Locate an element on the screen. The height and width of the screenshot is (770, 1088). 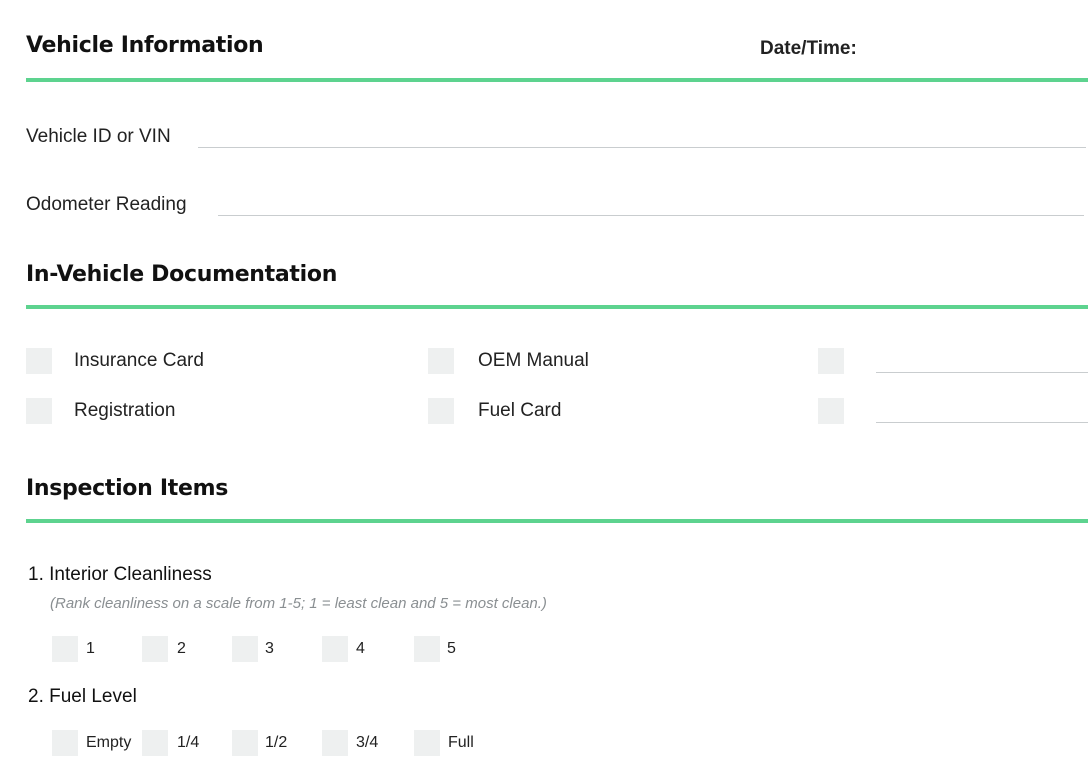
registration-label: Registration is located at coordinates (125, 410).